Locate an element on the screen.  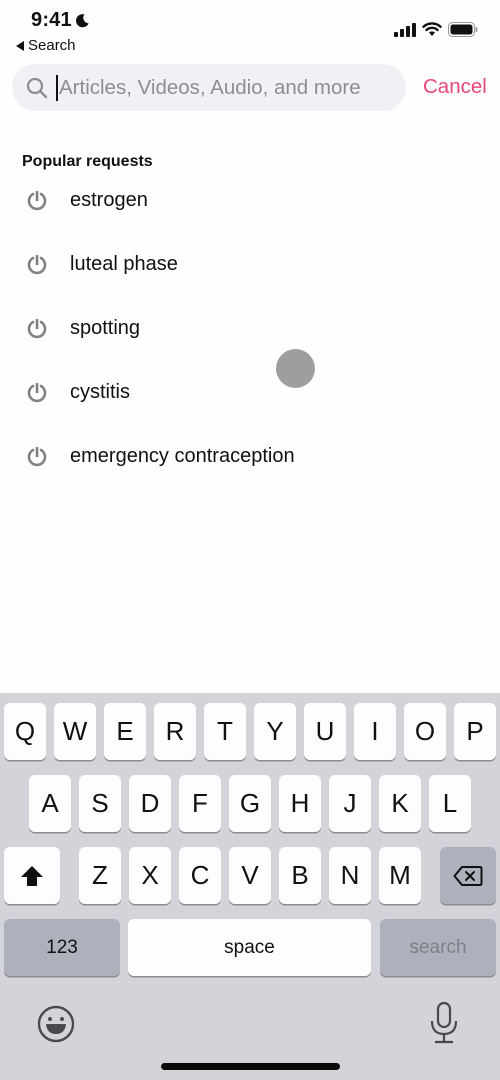
key-e: E is located at coordinates (125, 731).